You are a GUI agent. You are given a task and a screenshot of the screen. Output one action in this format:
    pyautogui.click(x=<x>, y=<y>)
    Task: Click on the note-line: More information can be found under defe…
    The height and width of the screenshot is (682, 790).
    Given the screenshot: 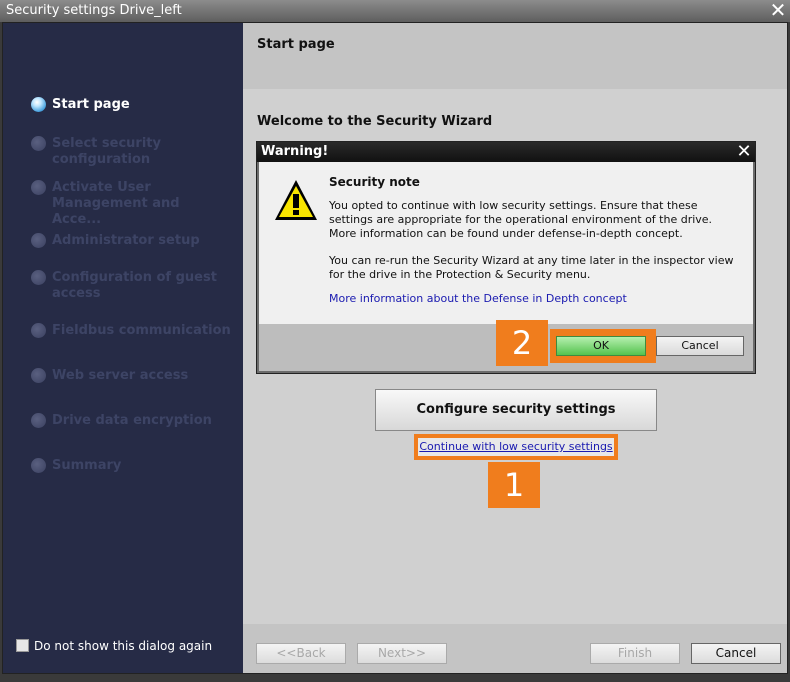 What is the action you would take?
    pyautogui.click(x=506, y=233)
    